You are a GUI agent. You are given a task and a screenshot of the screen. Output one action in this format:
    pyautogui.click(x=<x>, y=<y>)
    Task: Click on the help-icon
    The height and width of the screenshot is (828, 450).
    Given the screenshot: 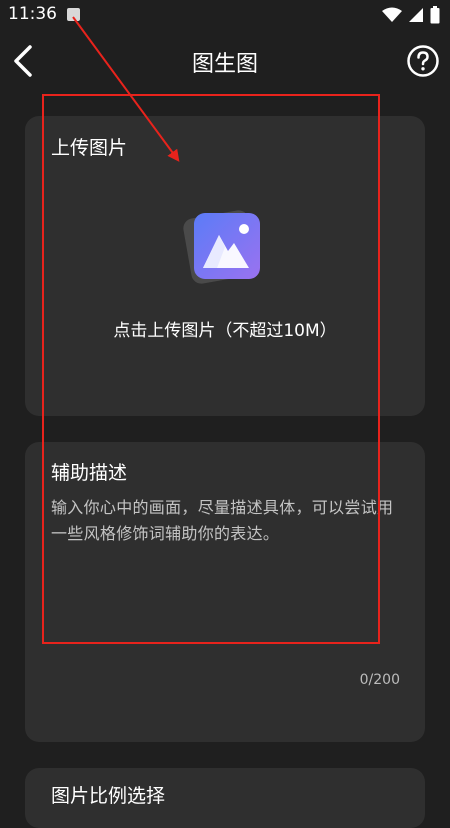 What is the action you would take?
    pyautogui.click(x=423, y=61)
    